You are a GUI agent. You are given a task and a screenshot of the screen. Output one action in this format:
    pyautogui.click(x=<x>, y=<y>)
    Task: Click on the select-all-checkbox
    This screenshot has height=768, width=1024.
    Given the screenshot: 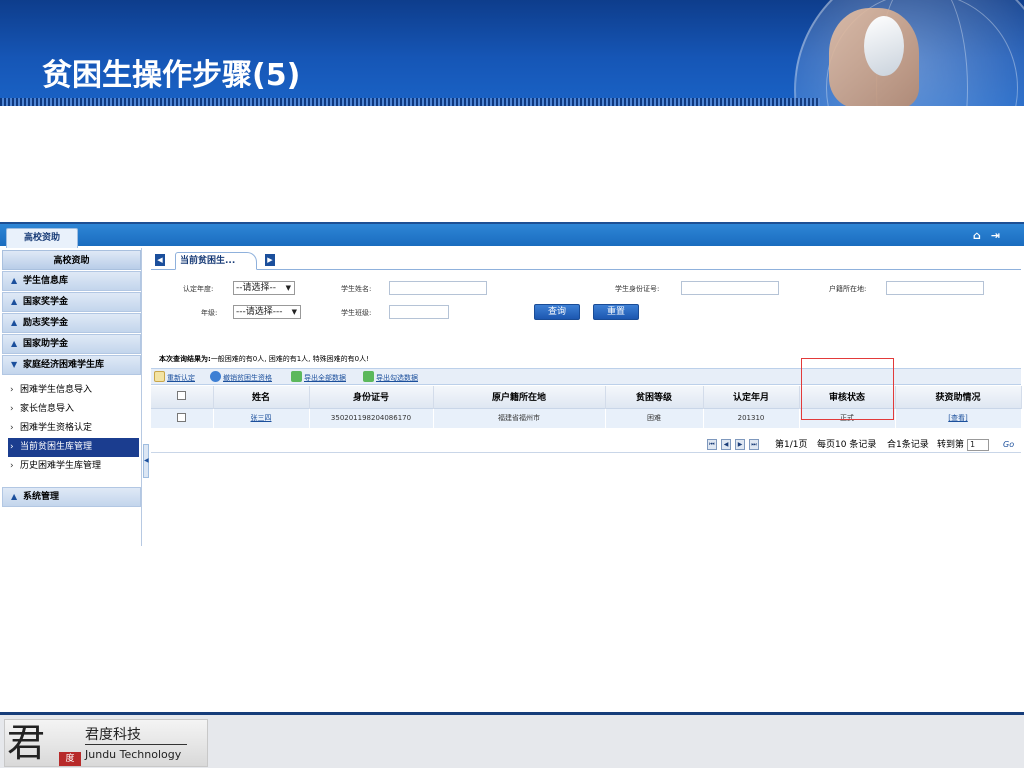 What is the action you would take?
    pyautogui.click(x=182, y=395)
    